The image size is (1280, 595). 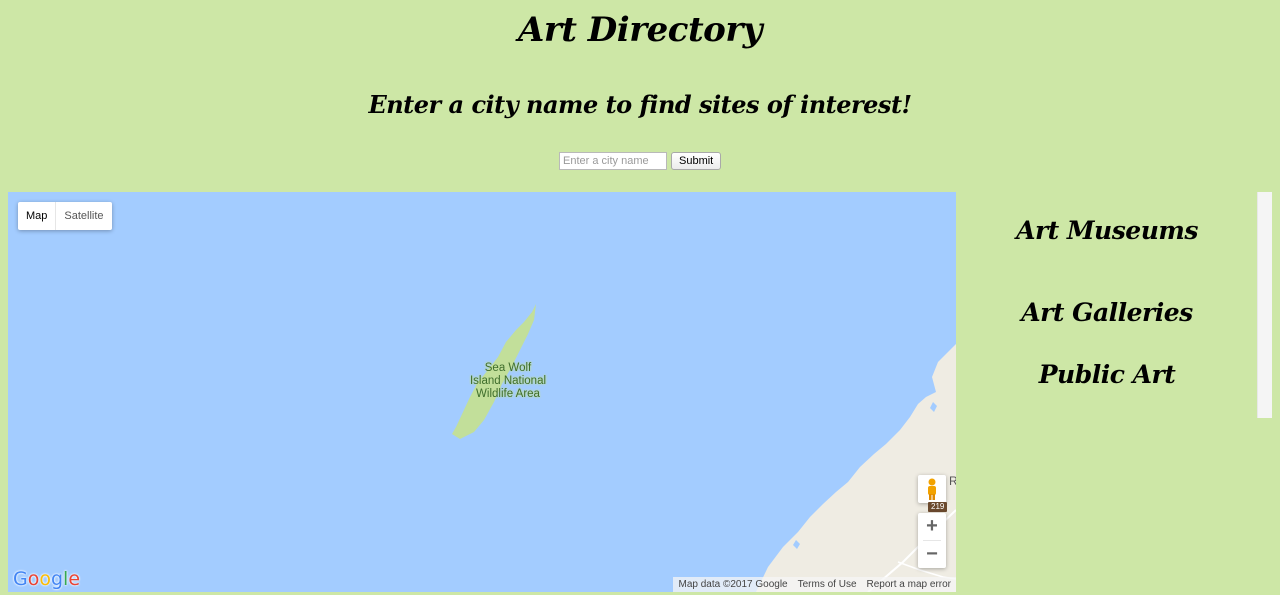 I want to click on island-label: Sea Wolf Island National Wildlife Area, so click(x=508, y=381).